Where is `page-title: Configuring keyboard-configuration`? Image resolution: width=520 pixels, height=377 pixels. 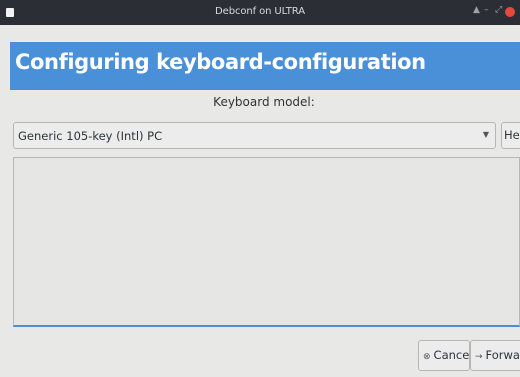
page-title: Configuring keyboard-configuration is located at coordinates (220, 62).